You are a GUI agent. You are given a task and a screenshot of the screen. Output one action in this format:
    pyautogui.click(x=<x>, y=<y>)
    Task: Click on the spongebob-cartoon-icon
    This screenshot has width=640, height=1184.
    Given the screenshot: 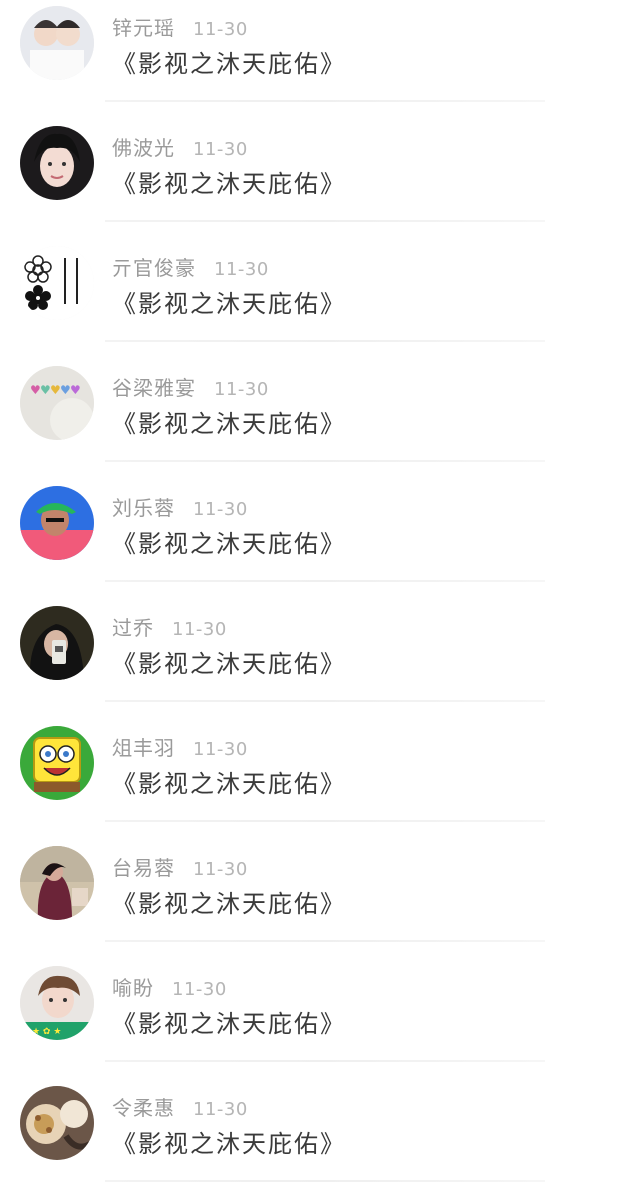 What is the action you would take?
    pyautogui.click(x=57, y=763)
    